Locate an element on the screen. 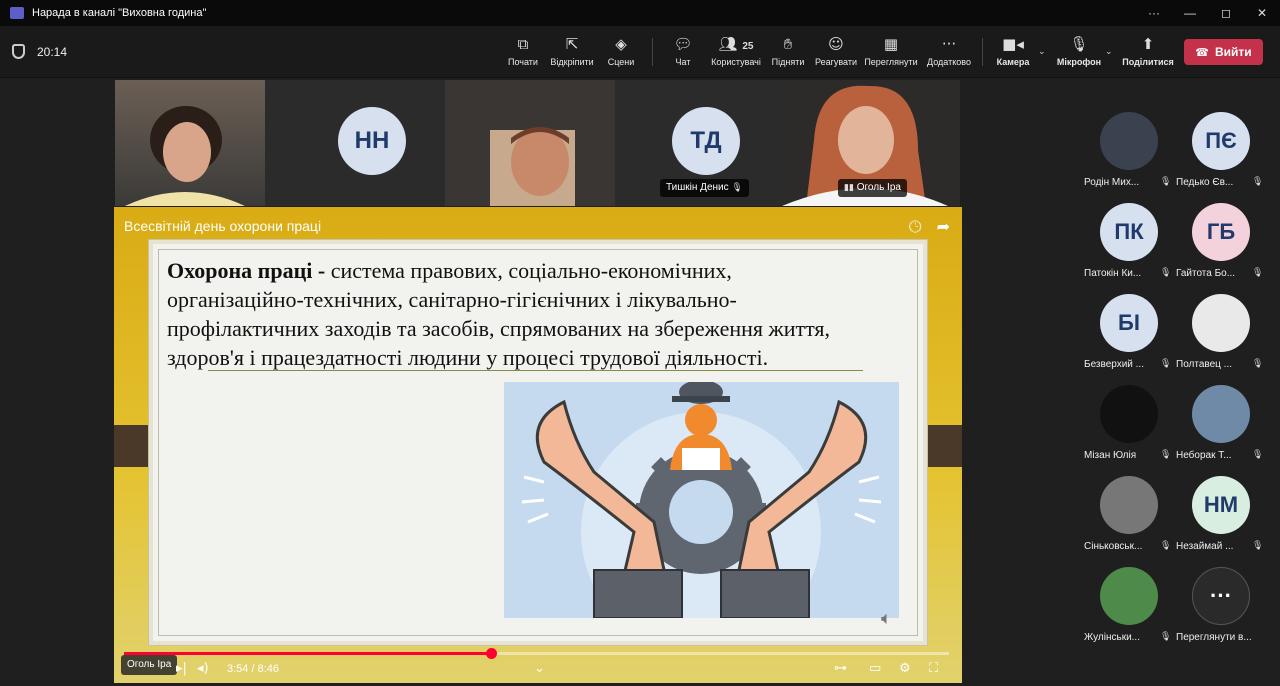  video-progress-bar is located at coordinates (536, 653).